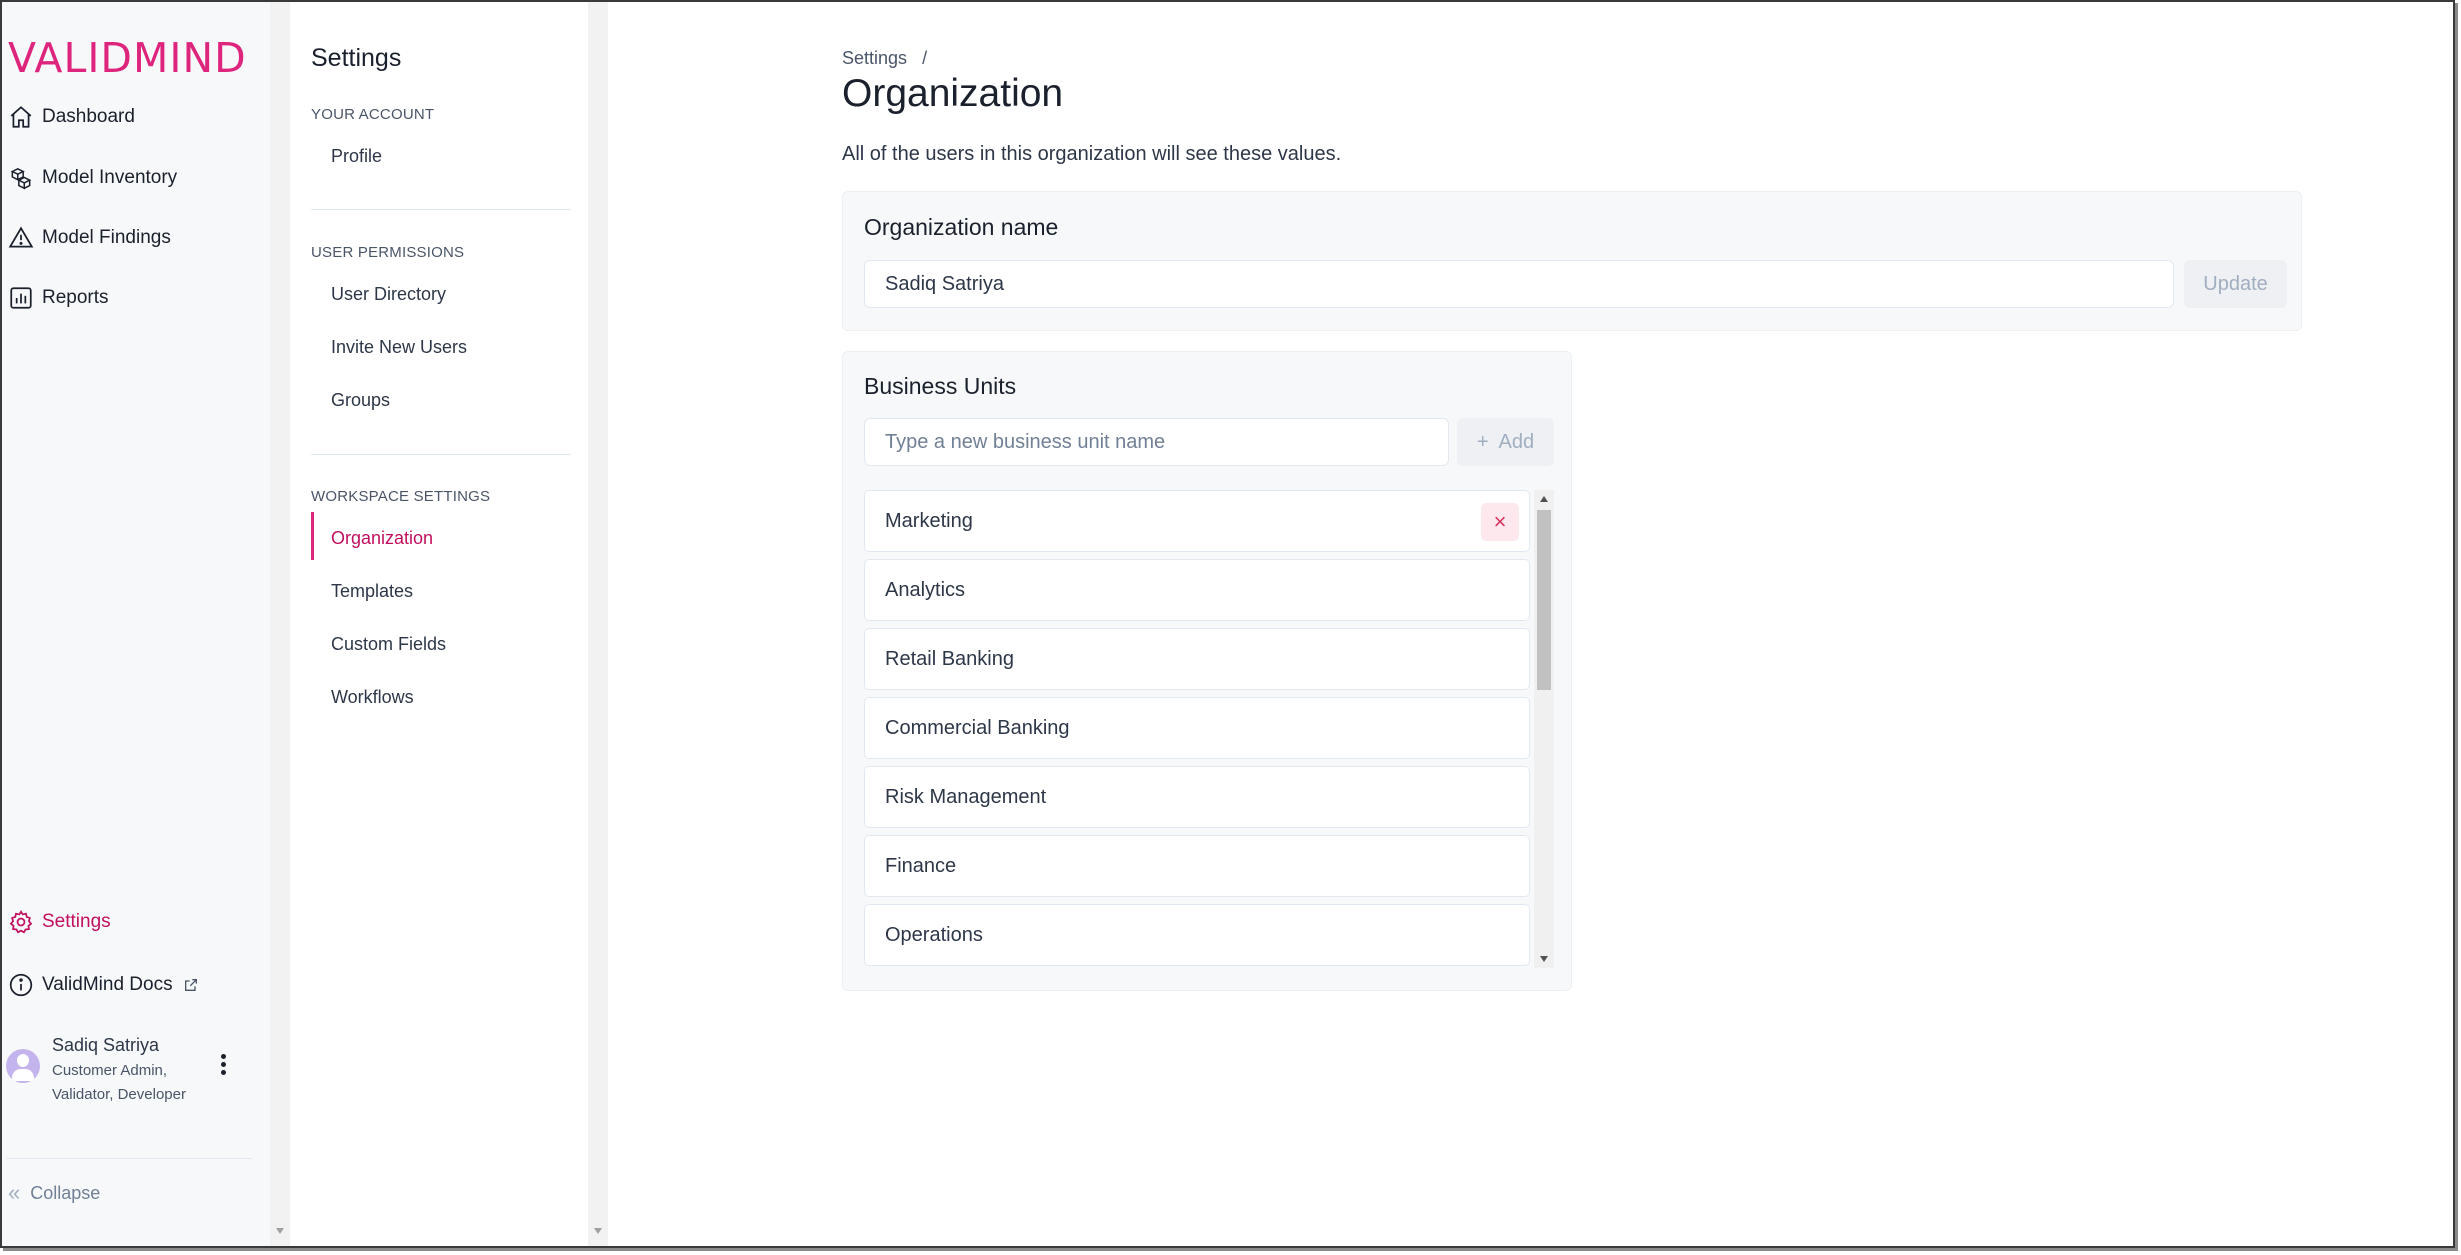 The height and width of the screenshot is (1255, 2461). What do you see at coordinates (388, 294) in the screenshot?
I see `subnav-item-user-directory: User Directory` at bounding box center [388, 294].